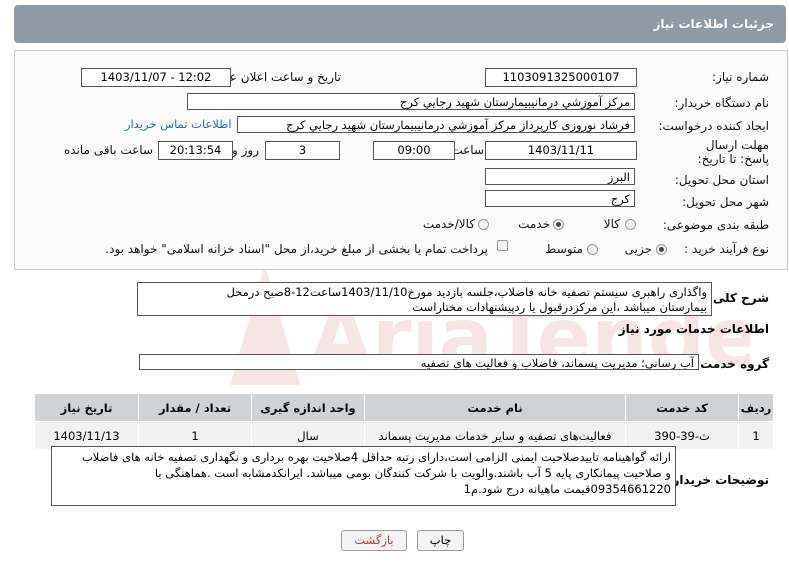  What do you see at coordinates (726, 249) in the screenshot?
I see `process-label: نوع فرآیند خرید :` at bounding box center [726, 249].